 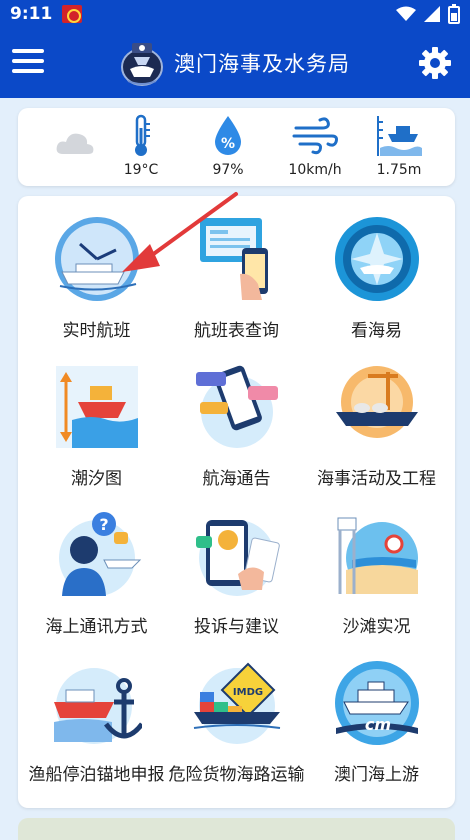 I want to click on tile-label: 海上通讯方式, so click(x=96, y=627).